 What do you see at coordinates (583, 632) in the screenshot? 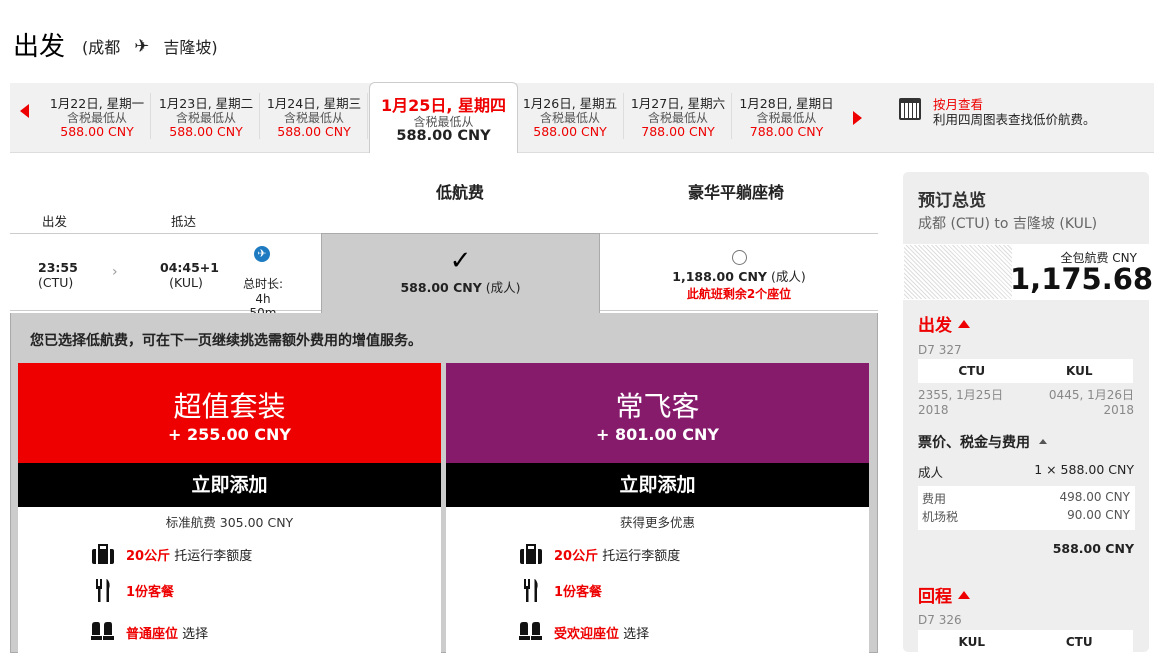
I see `feature-seat: 受欢迎座位 选择` at bounding box center [583, 632].